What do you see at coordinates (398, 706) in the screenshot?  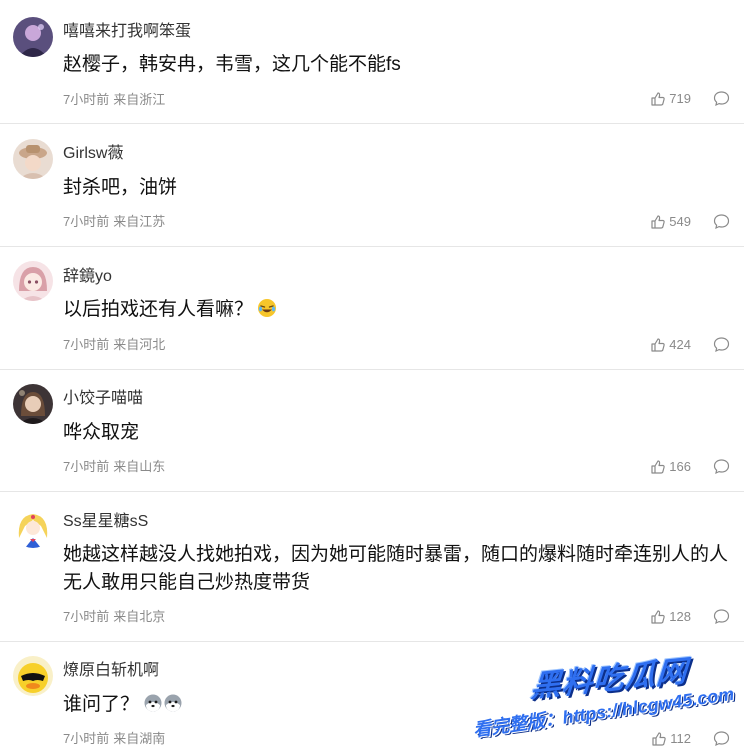 I see `comment-text: 谁问了？` at bounding box center [398, 706].